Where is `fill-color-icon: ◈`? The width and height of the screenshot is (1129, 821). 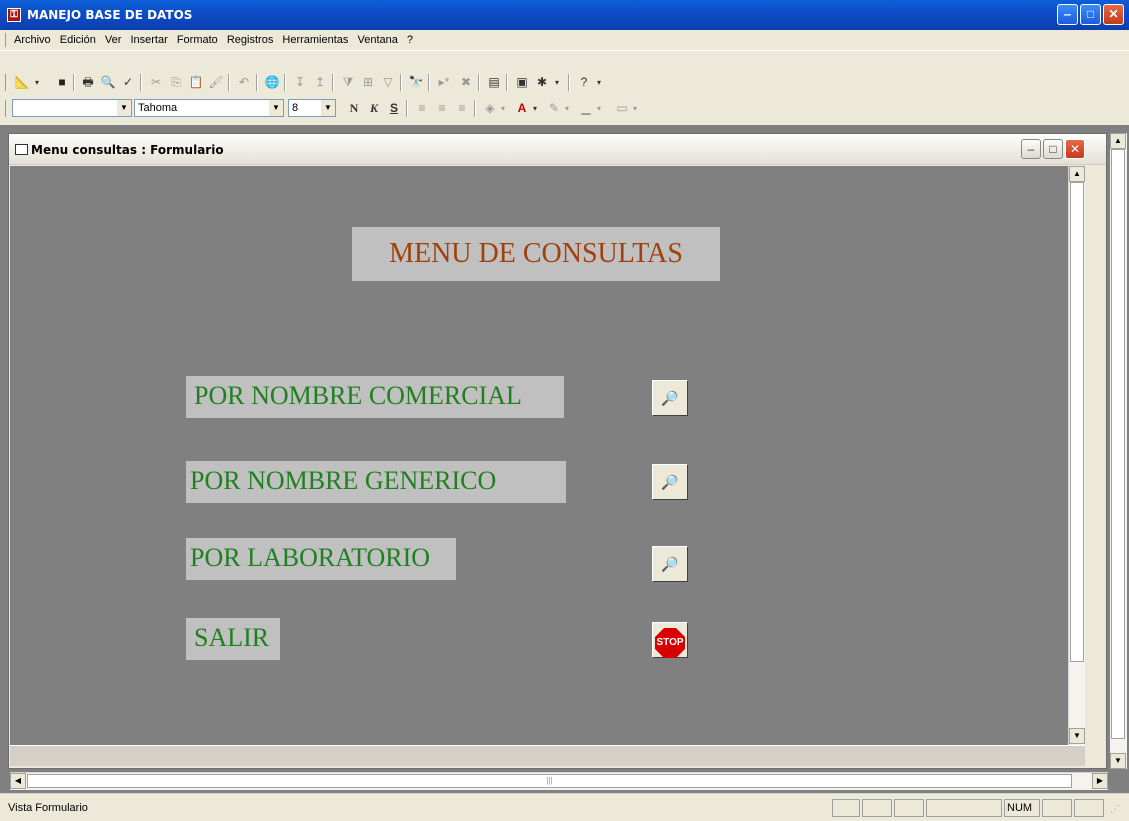 fill-color-icon: ◈ is located at coordinates (490, 108).